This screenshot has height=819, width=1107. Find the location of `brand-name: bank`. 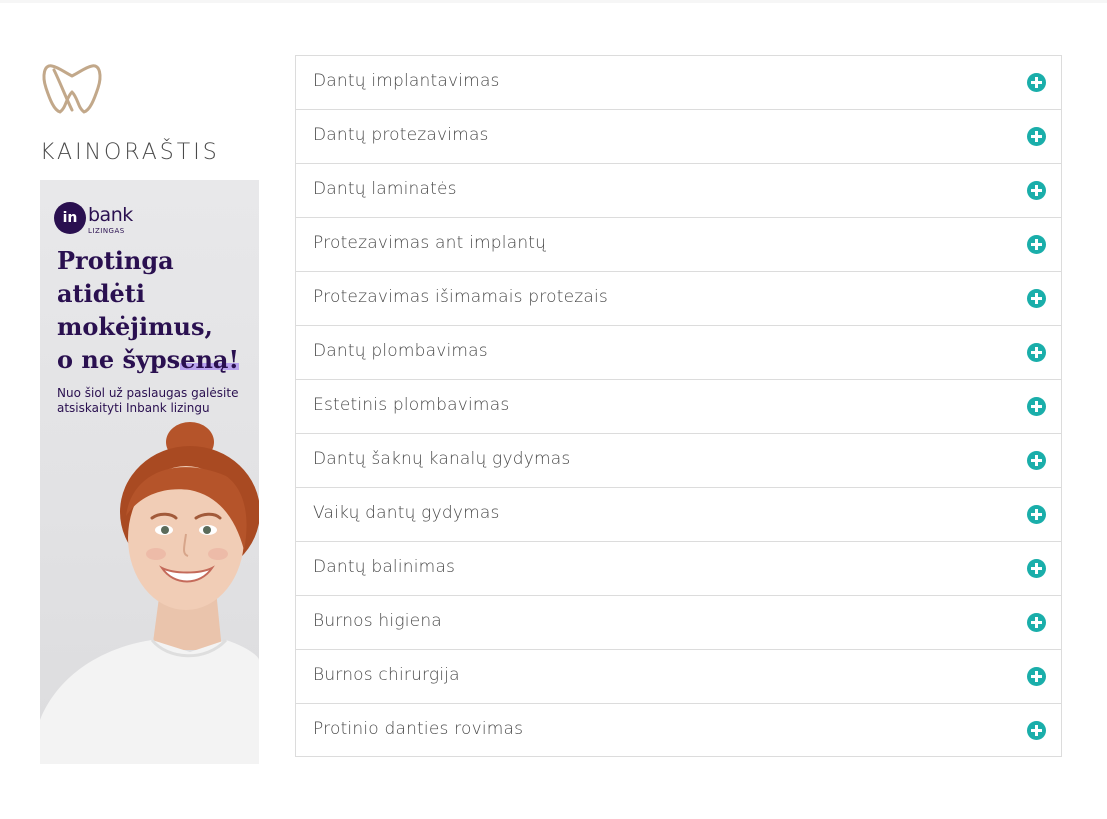

brand-name: bank is located at coordinates (110, 215).